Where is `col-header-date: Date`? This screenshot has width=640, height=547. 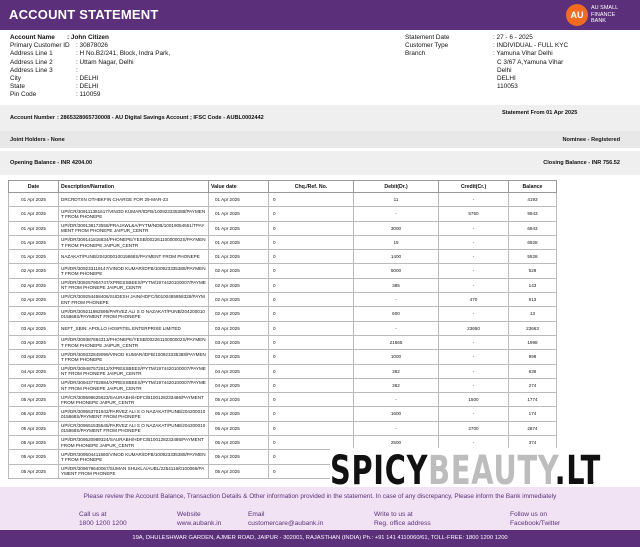
col-header-date: Date is located at coordinates (33, 186).